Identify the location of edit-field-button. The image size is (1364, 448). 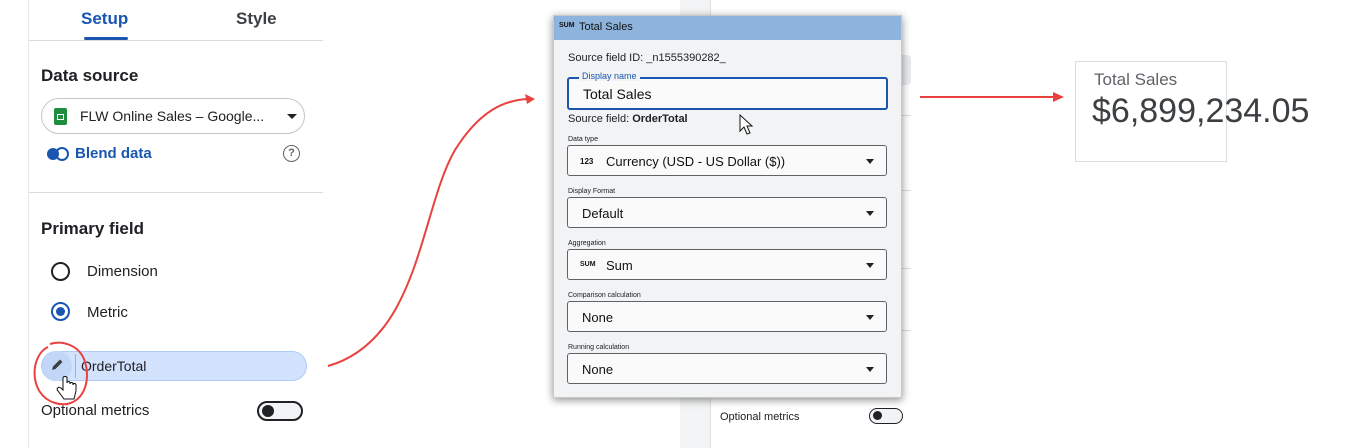
(57, 366).